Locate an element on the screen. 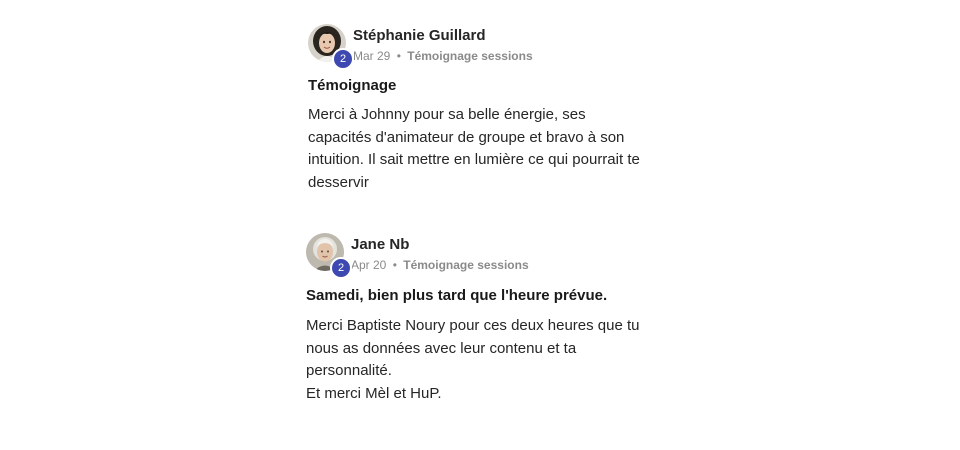 The image size is (960, 450). author-block: Jane Nb Apr 20 • Témoignage sessions is located at coordinates (440, 253).